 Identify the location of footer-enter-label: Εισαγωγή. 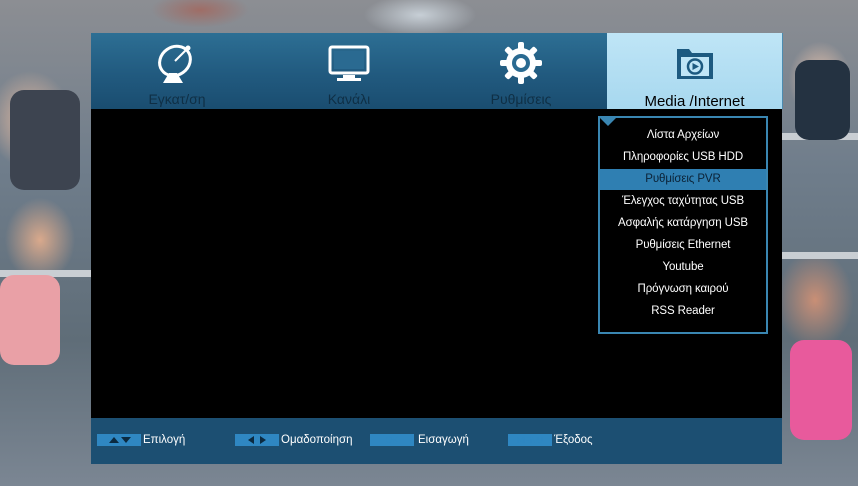
(443, 440).